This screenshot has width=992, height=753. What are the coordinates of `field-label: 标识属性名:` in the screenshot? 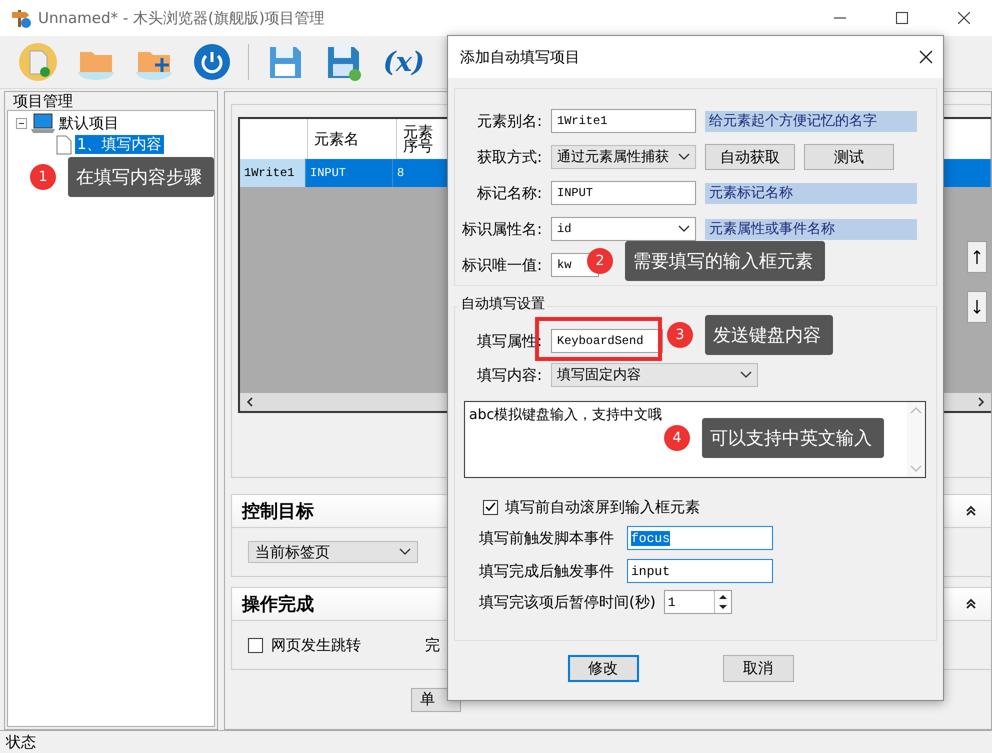 It's located at (501, 229).